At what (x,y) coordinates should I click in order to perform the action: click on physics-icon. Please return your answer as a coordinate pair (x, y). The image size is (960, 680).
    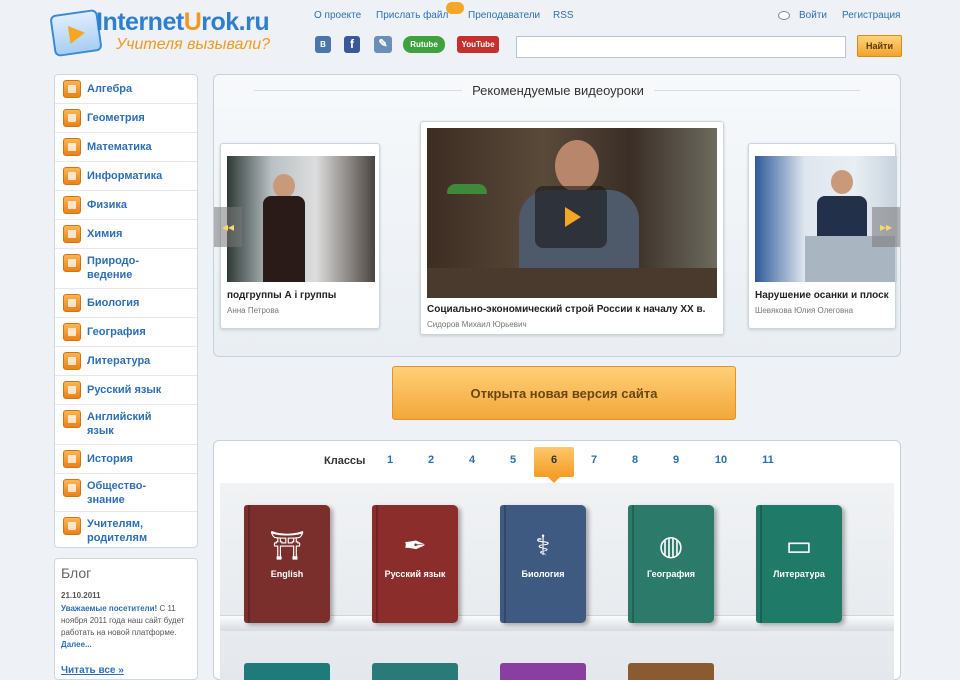
    Looking at the image, I should click on (72, 205).